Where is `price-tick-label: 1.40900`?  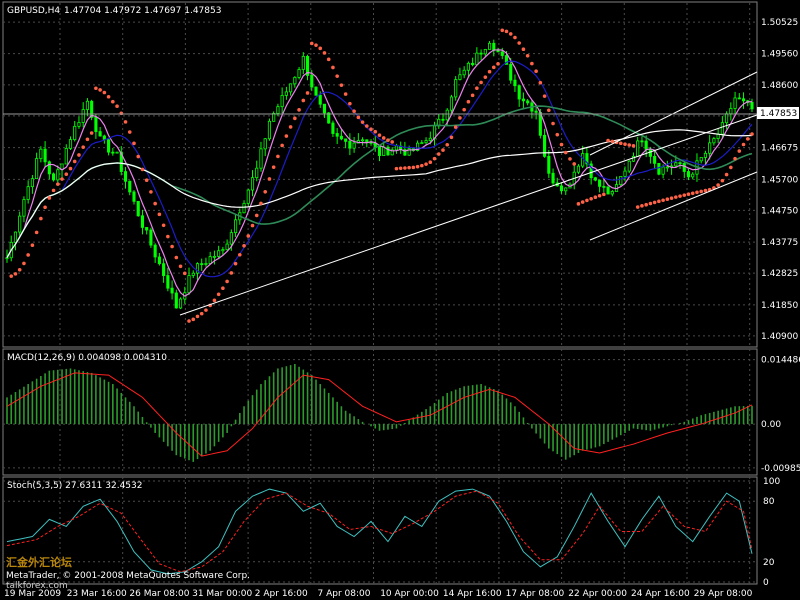 price-tick-label: 1.40900 is located at coordinates (779, 337).